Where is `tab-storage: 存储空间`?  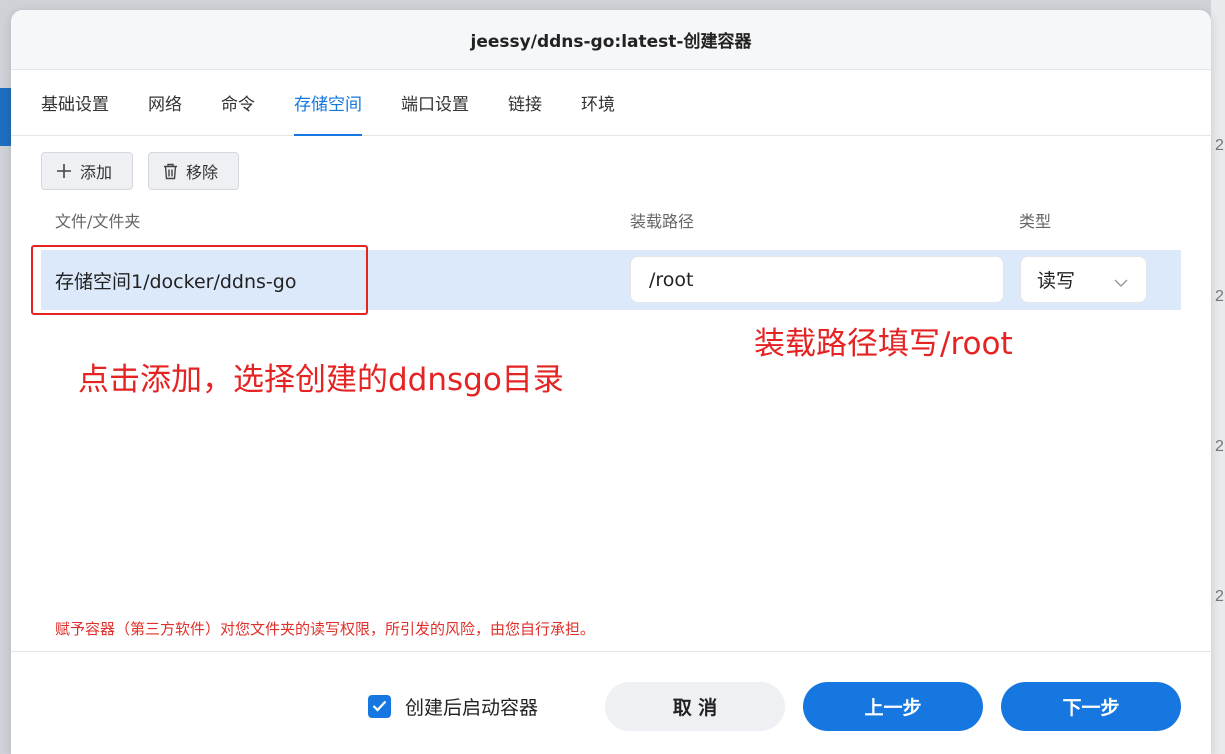 tab-storage: 存储空间 is located at coordinates (328, 103).